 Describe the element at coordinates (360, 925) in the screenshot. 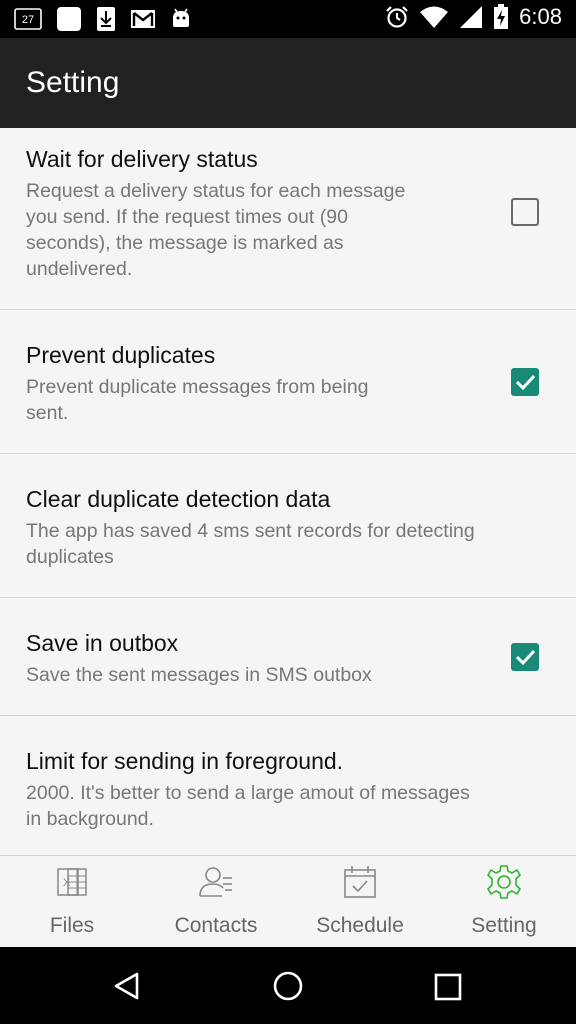

I see `nav-label-schedule: Schedule` at that location.